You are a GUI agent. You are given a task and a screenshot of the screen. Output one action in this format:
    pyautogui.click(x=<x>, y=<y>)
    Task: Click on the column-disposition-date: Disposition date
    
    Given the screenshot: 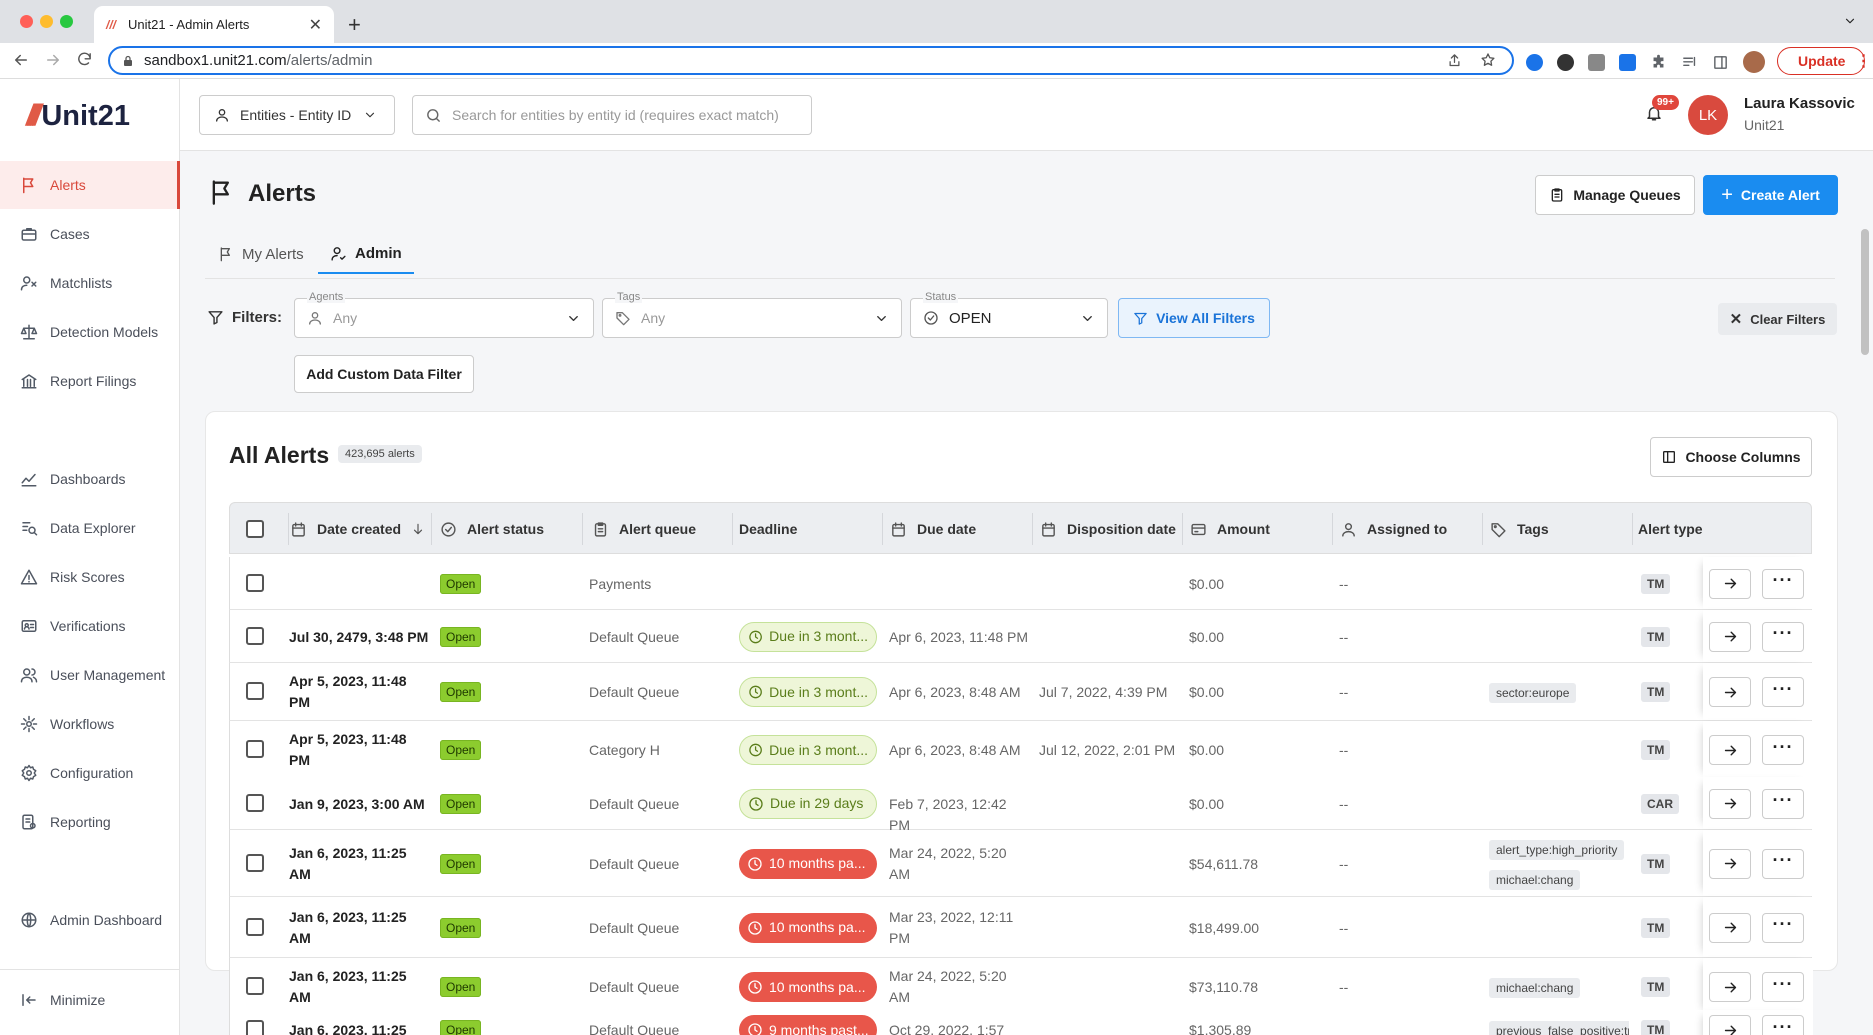 What is the action you would take?
    pyautogui.click(x=1108, y=529)
    